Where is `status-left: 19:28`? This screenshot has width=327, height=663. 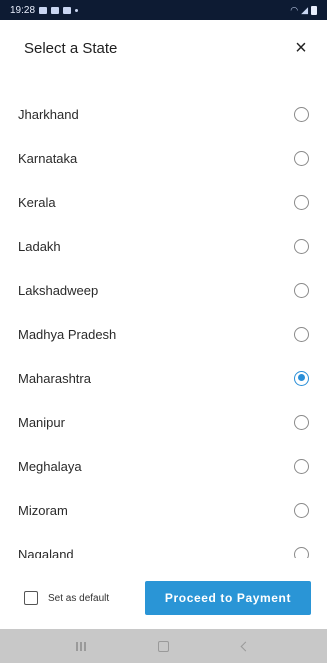 status-left: 19:28 is located at coordinates (44, 10).